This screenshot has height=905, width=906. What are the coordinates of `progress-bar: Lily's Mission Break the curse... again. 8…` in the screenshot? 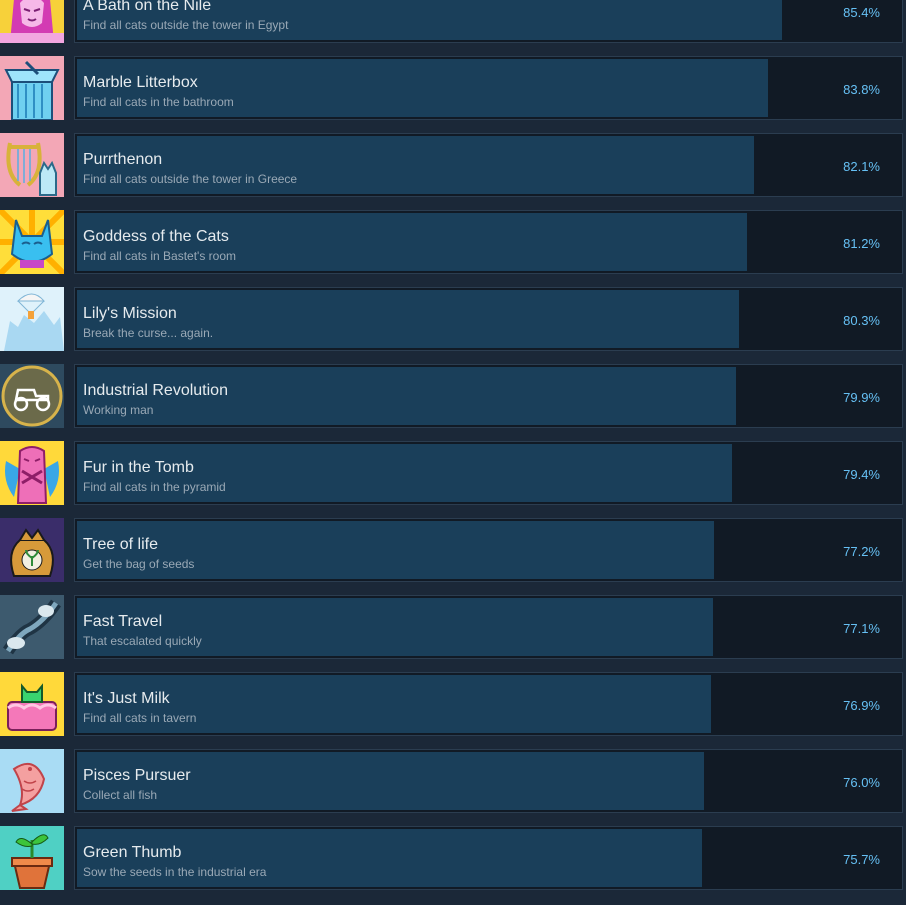 It's located at (488, 319).